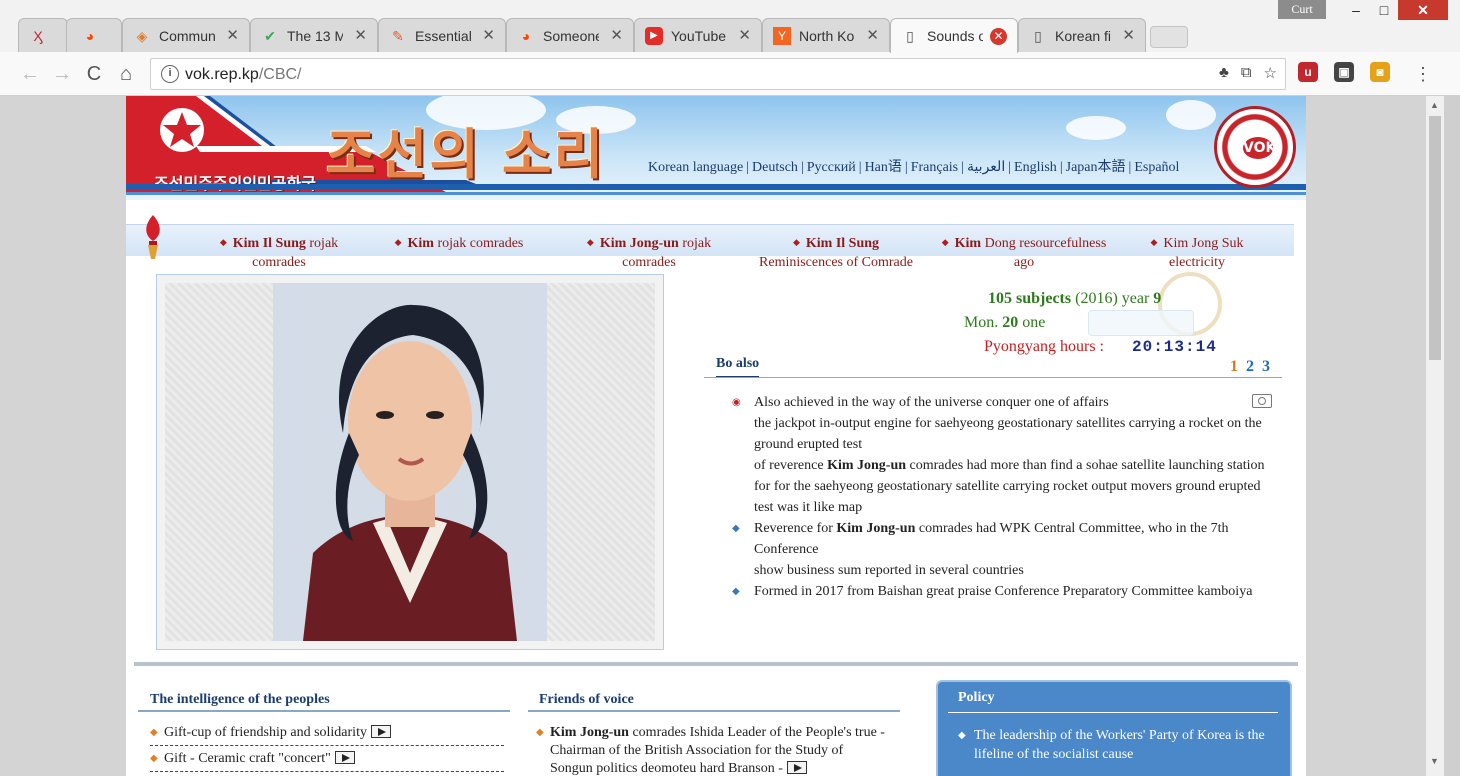 This screenshot has width=1460, height=776. I want to click on info-icon: i, so click(170, 74).